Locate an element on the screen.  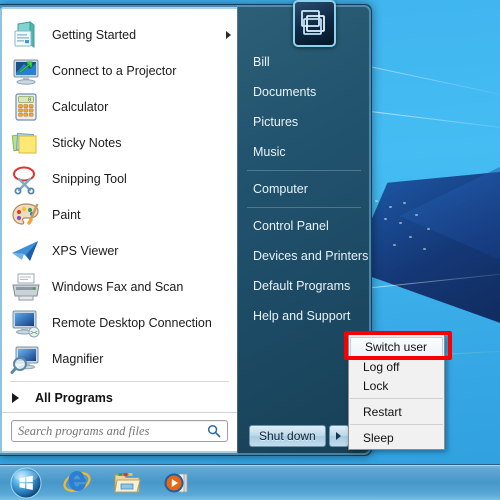
sticky-notes-icon is located at coordinates (26, 143).